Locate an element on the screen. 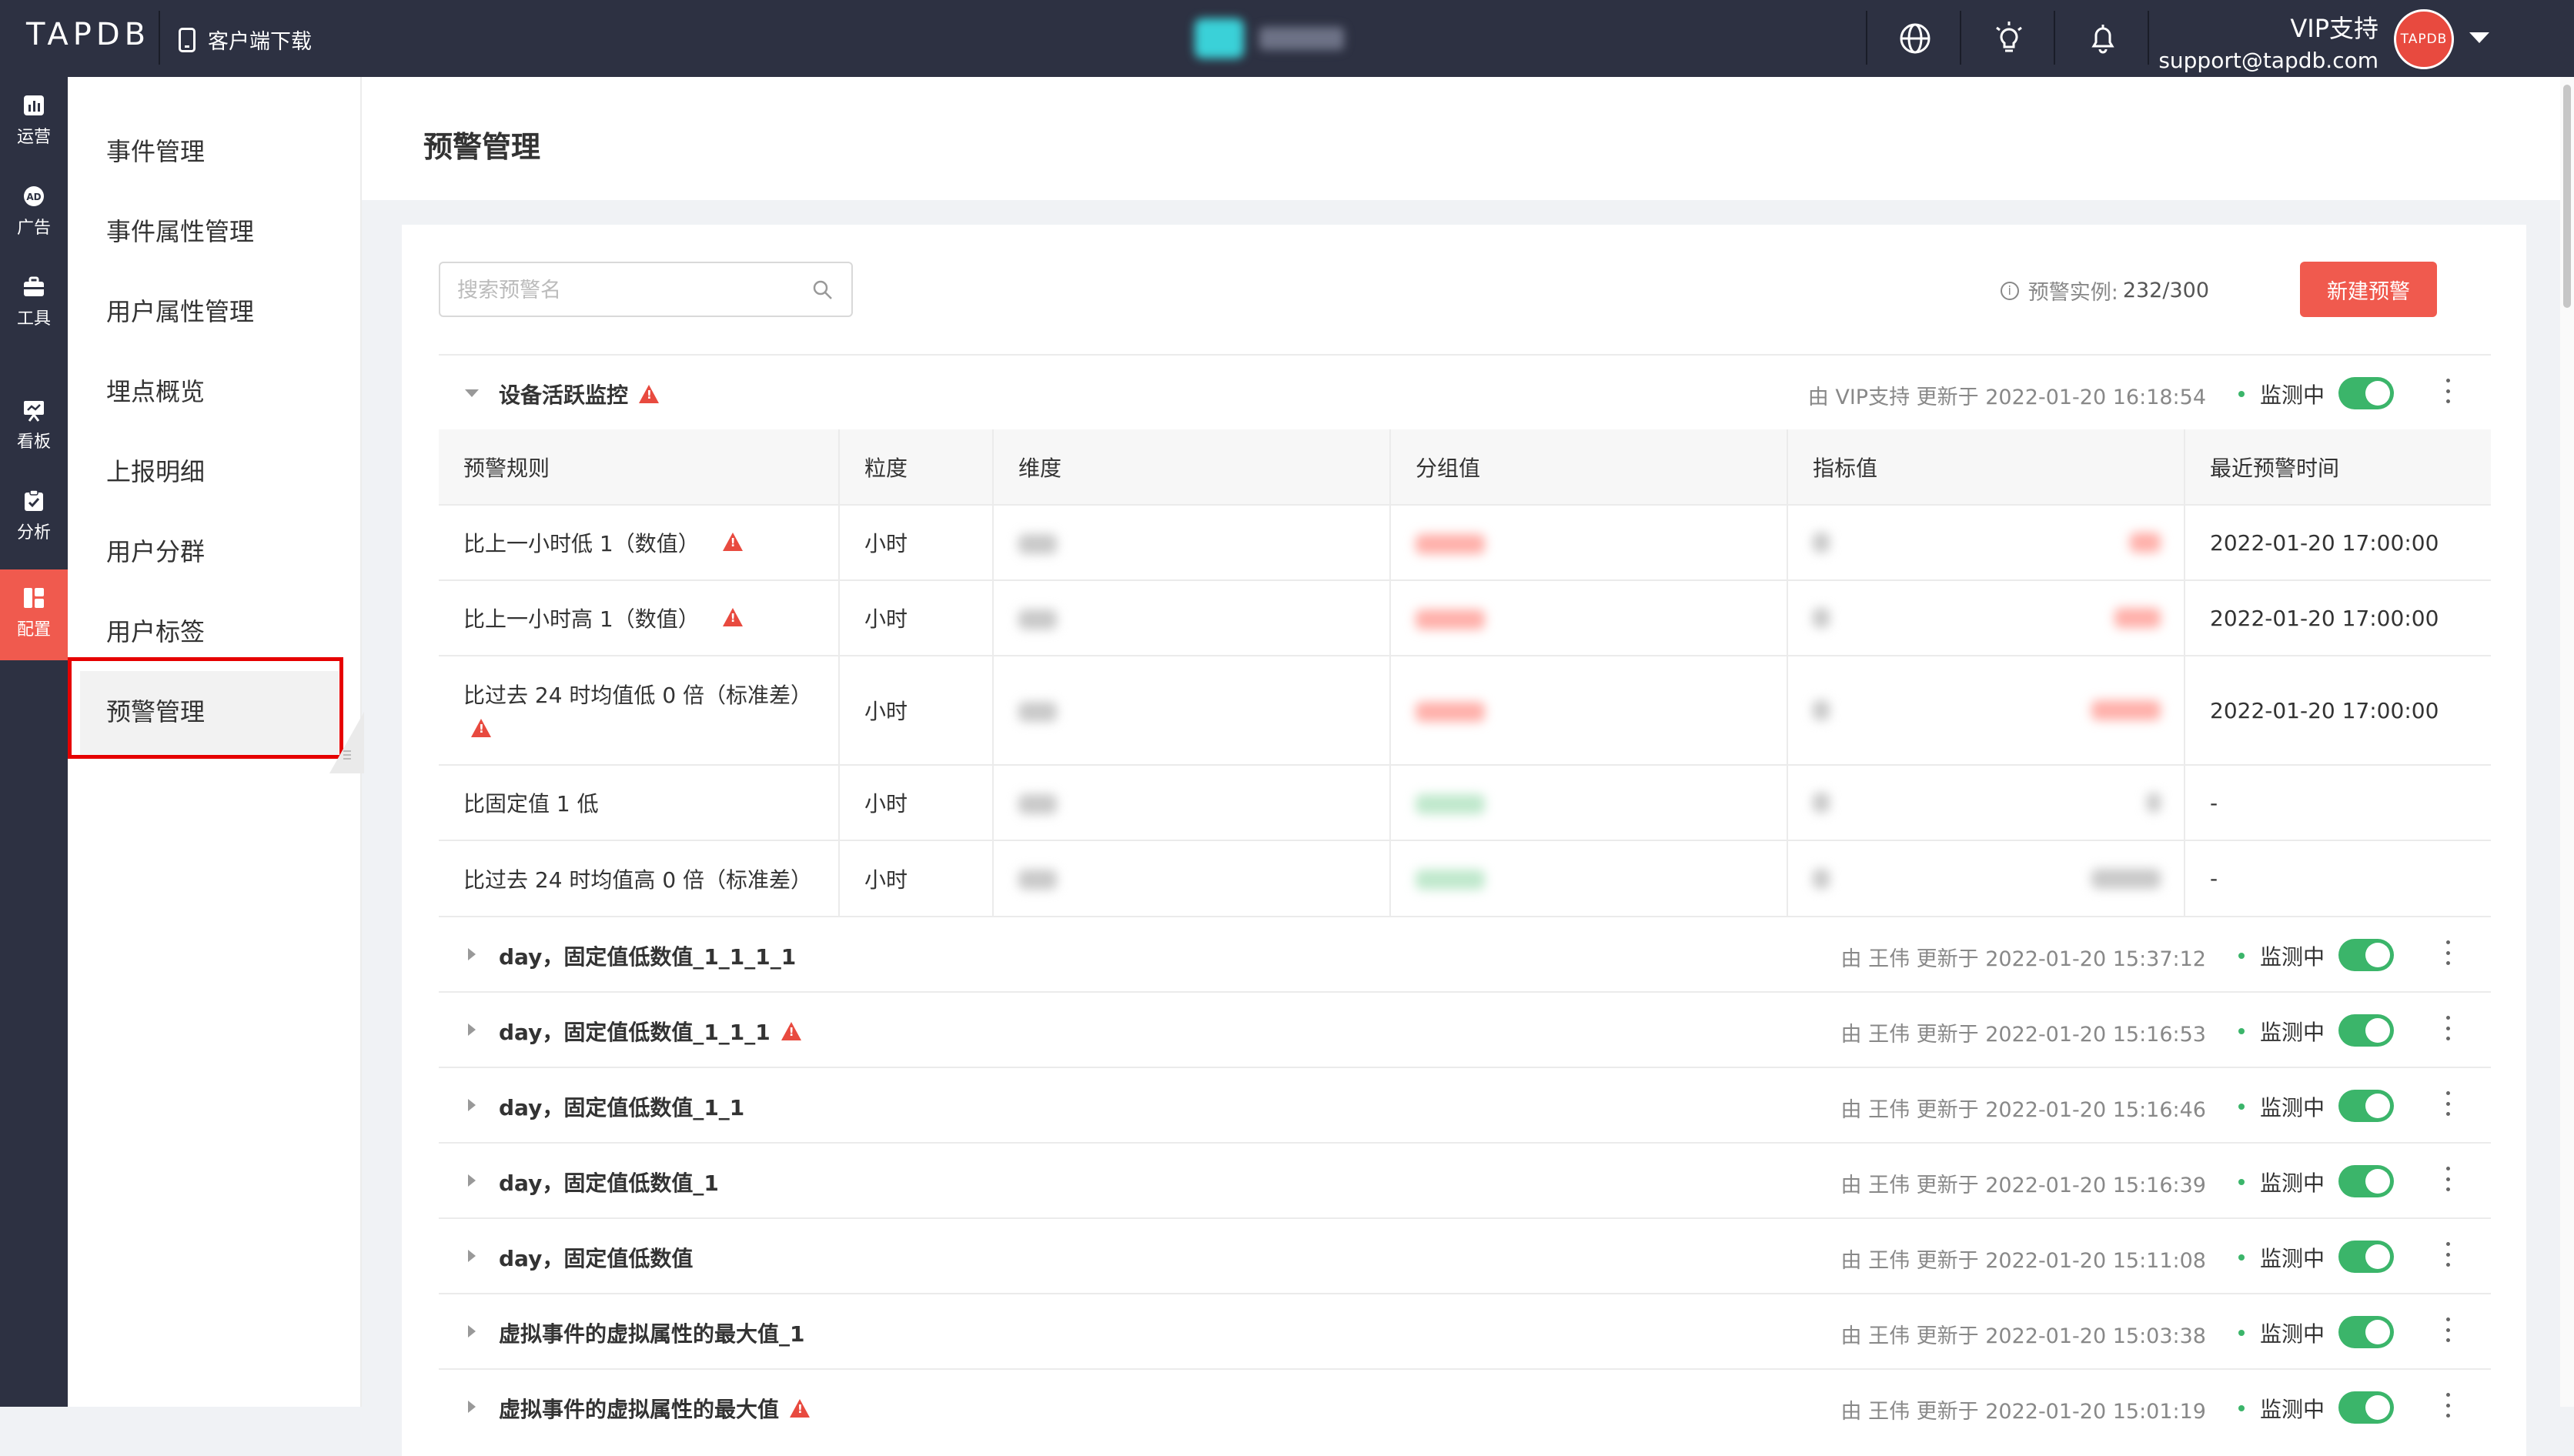 This screenshot has width=2574, height=1456. rule-text: 比过去 24 时均值高 0 倍（标准差） is located at coordinates (638, 880).